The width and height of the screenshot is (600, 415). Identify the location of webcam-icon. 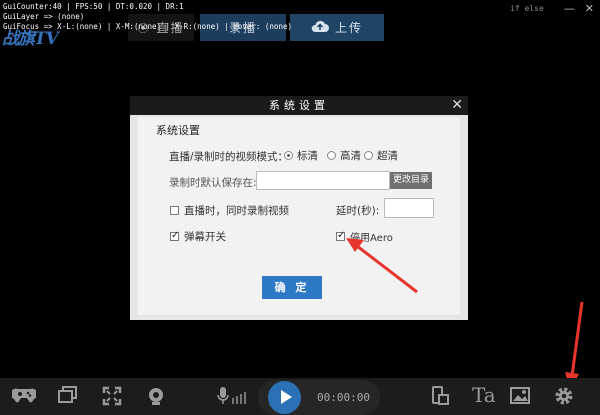
(157, 396).